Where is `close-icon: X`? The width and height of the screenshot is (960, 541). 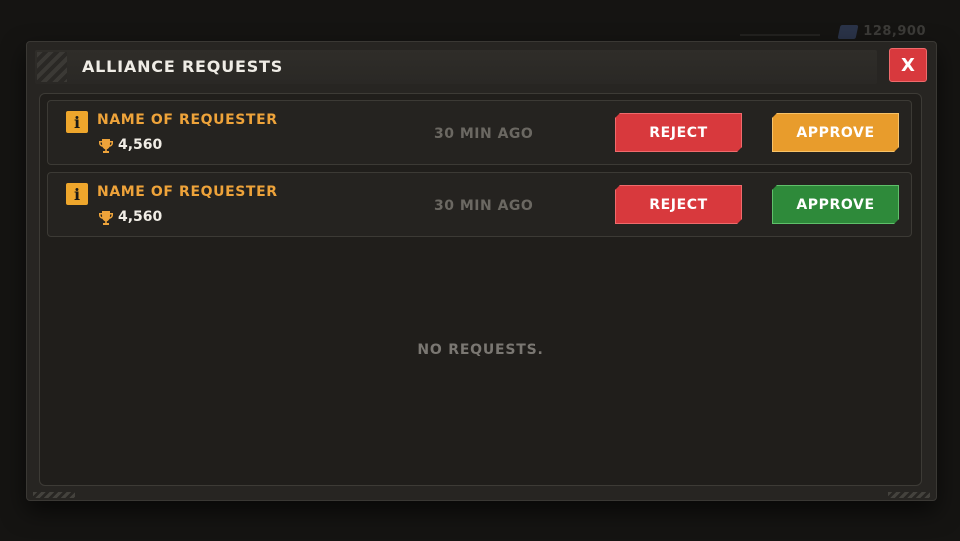
close-icon: X is located at coordinates (908, 65).